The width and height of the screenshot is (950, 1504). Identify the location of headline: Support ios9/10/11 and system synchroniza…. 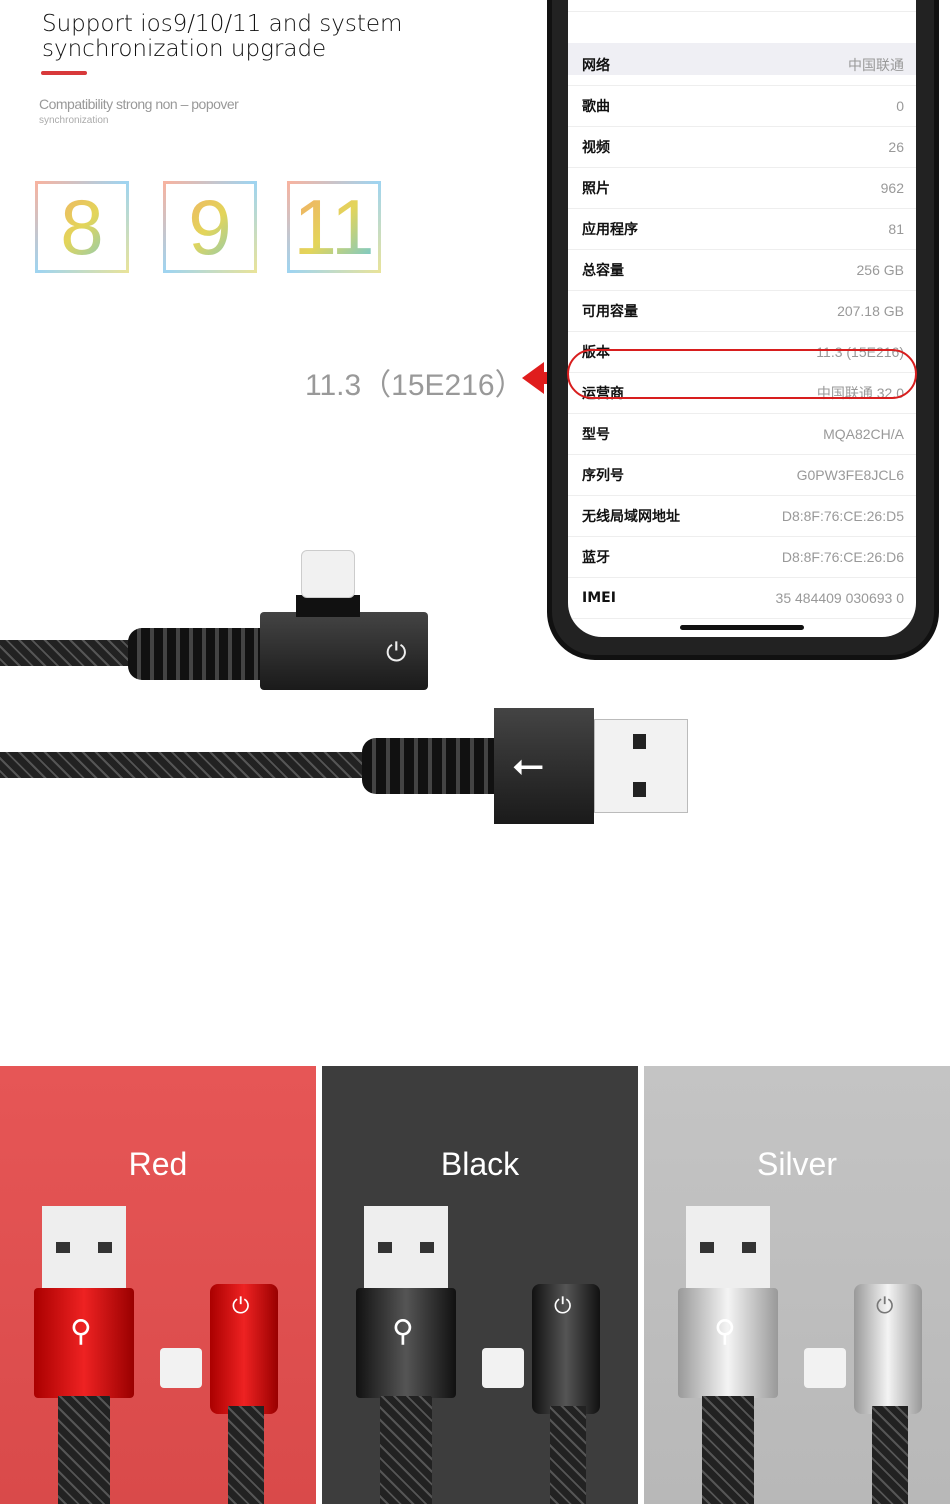
(222, 37).